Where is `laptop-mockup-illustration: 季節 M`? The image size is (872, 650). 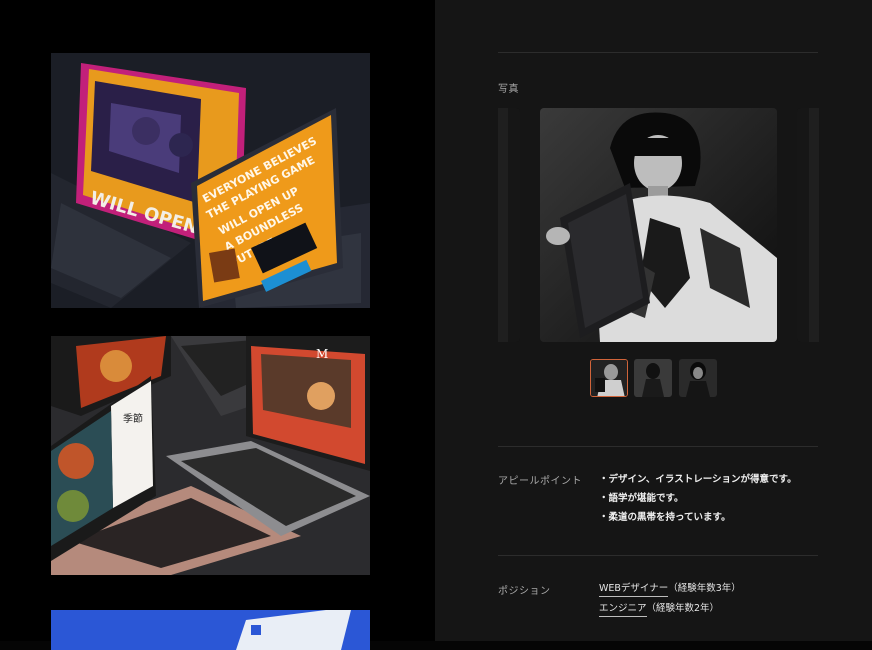 laptop-mockup-illustration: 季節 M is located at coordinates (210, 455).